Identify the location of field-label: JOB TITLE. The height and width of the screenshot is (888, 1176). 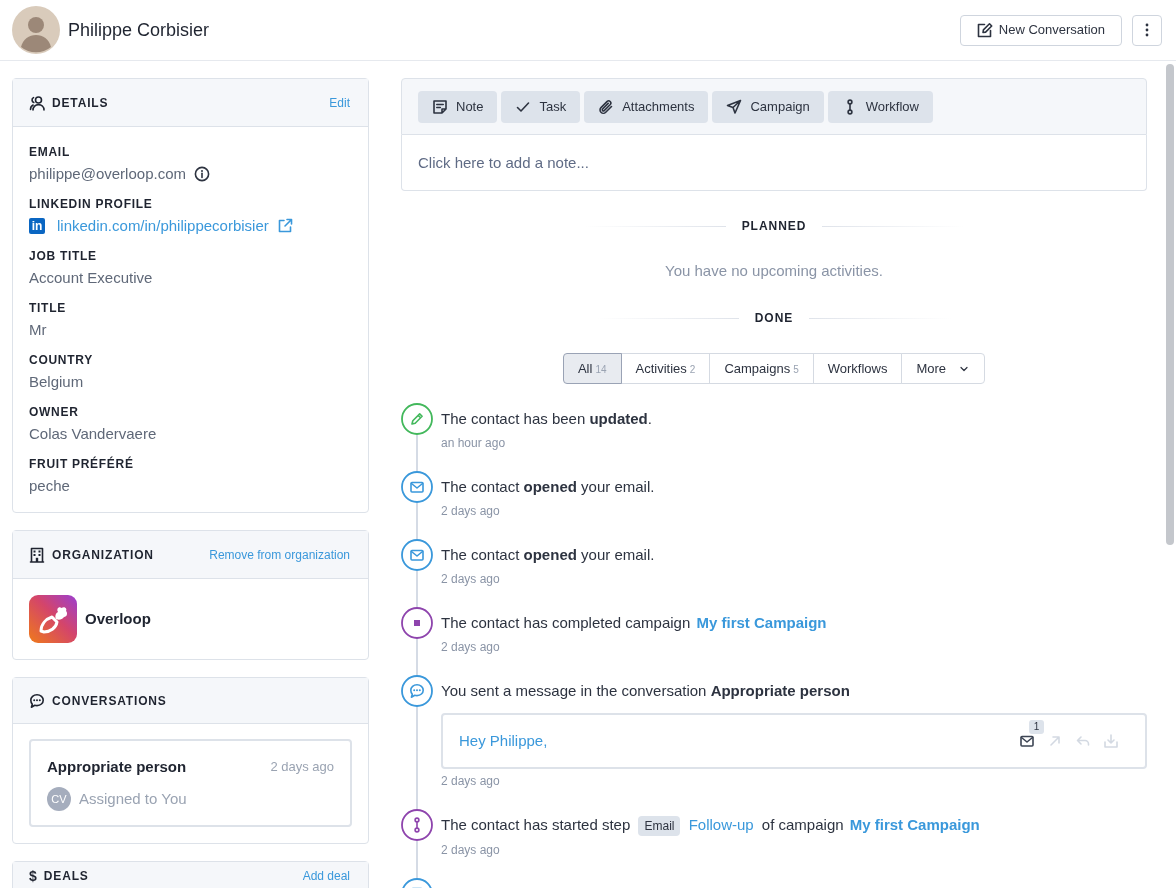
(63, 256).